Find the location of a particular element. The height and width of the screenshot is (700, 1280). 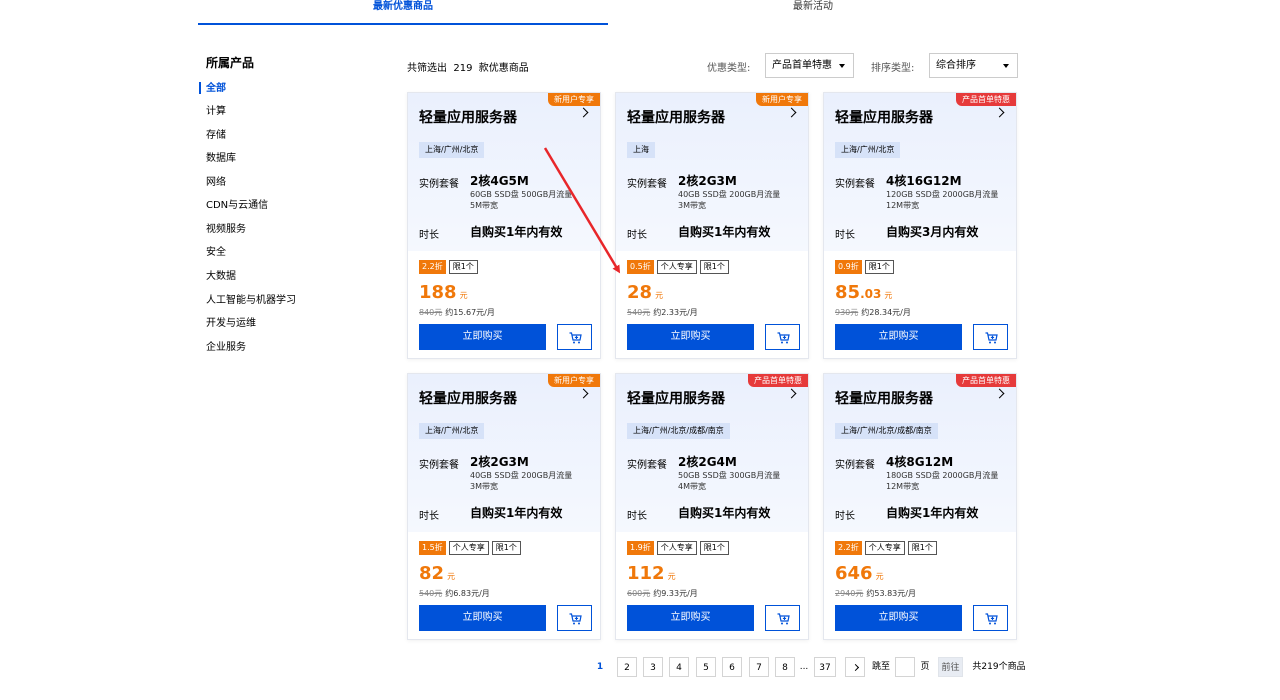

sort-type-select: 综合排序 is located at coordinates (973, 65).